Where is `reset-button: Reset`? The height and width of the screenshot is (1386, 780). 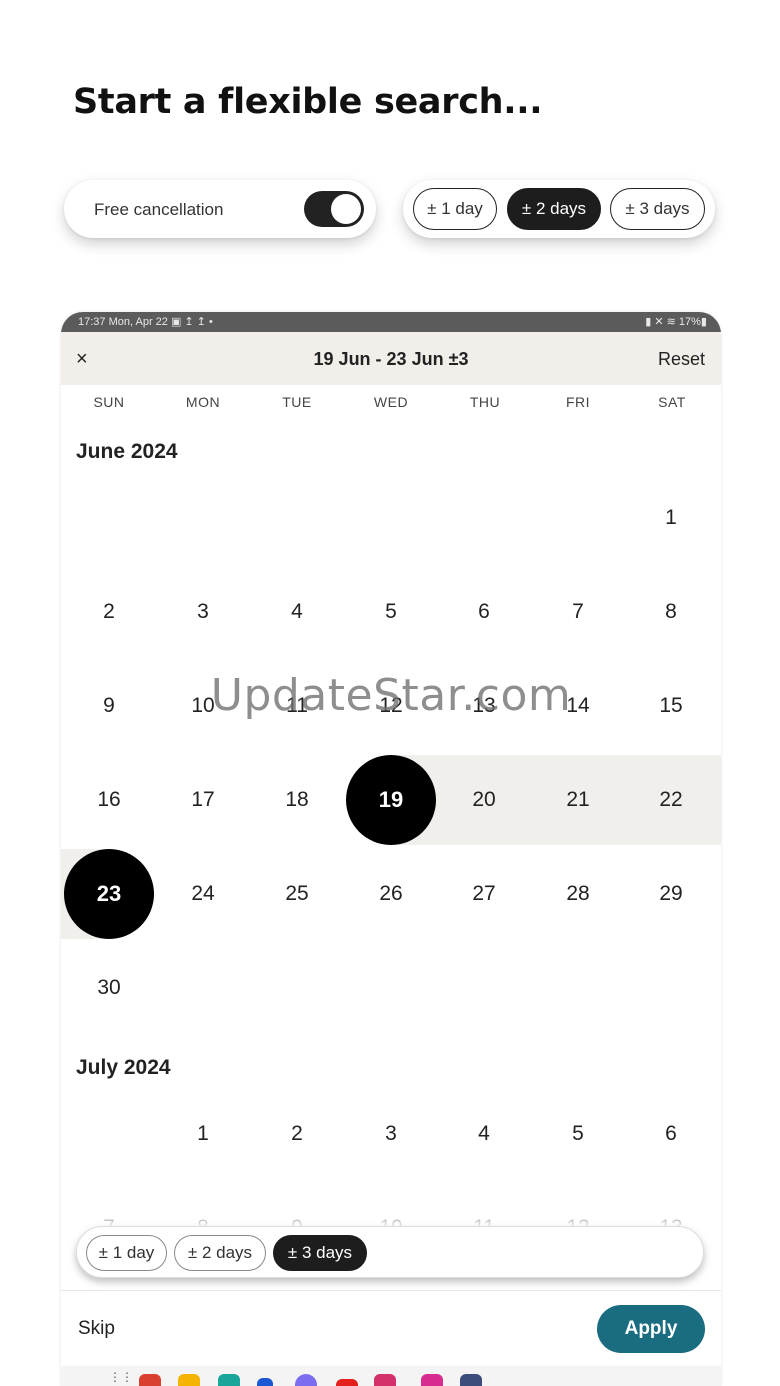 reset-button: Reset is located at coordinates (681, 359).